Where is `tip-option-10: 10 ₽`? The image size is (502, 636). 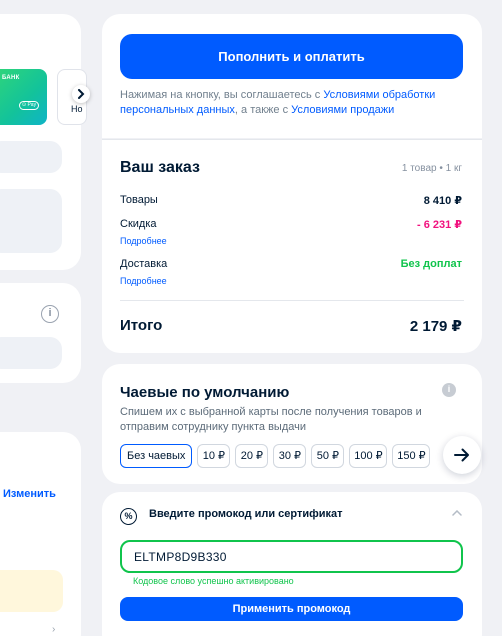 tip-option-10: 10 ₽ is located at coordinates (214, 456).